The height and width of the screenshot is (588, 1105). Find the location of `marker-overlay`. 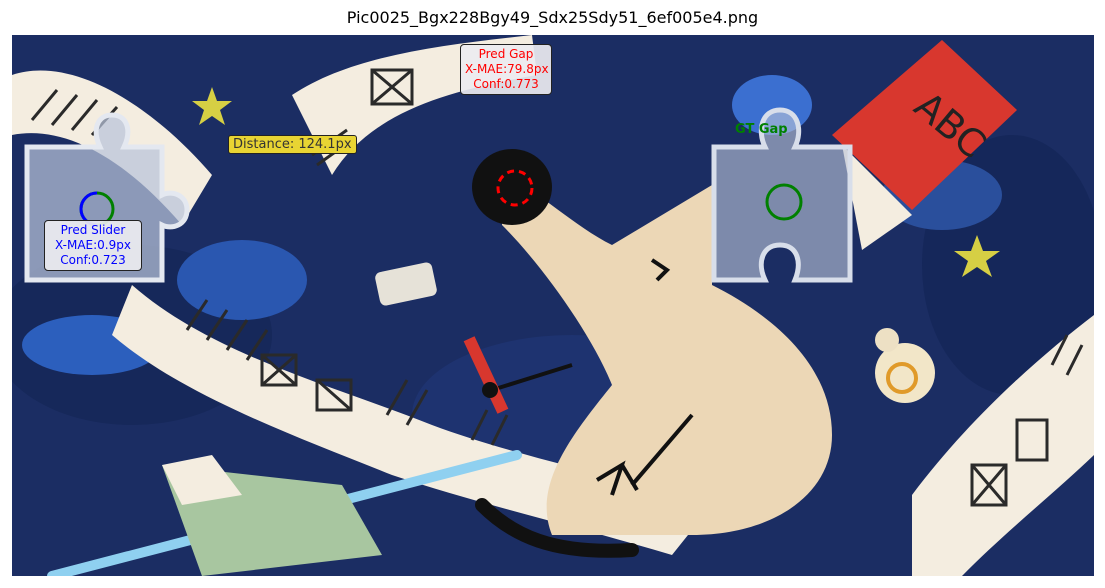

marker-overlay is located at coordinates (441, 198).